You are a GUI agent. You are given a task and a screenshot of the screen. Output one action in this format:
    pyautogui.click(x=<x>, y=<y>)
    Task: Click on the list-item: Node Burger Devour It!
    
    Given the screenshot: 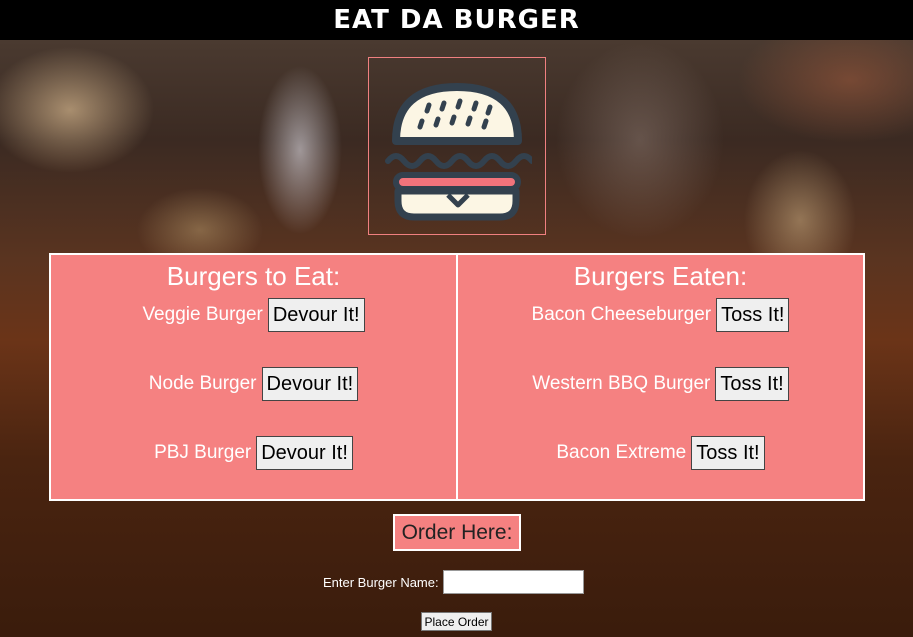 What is the action you would take?
    pyautogui.click(x=253, y=384)
    